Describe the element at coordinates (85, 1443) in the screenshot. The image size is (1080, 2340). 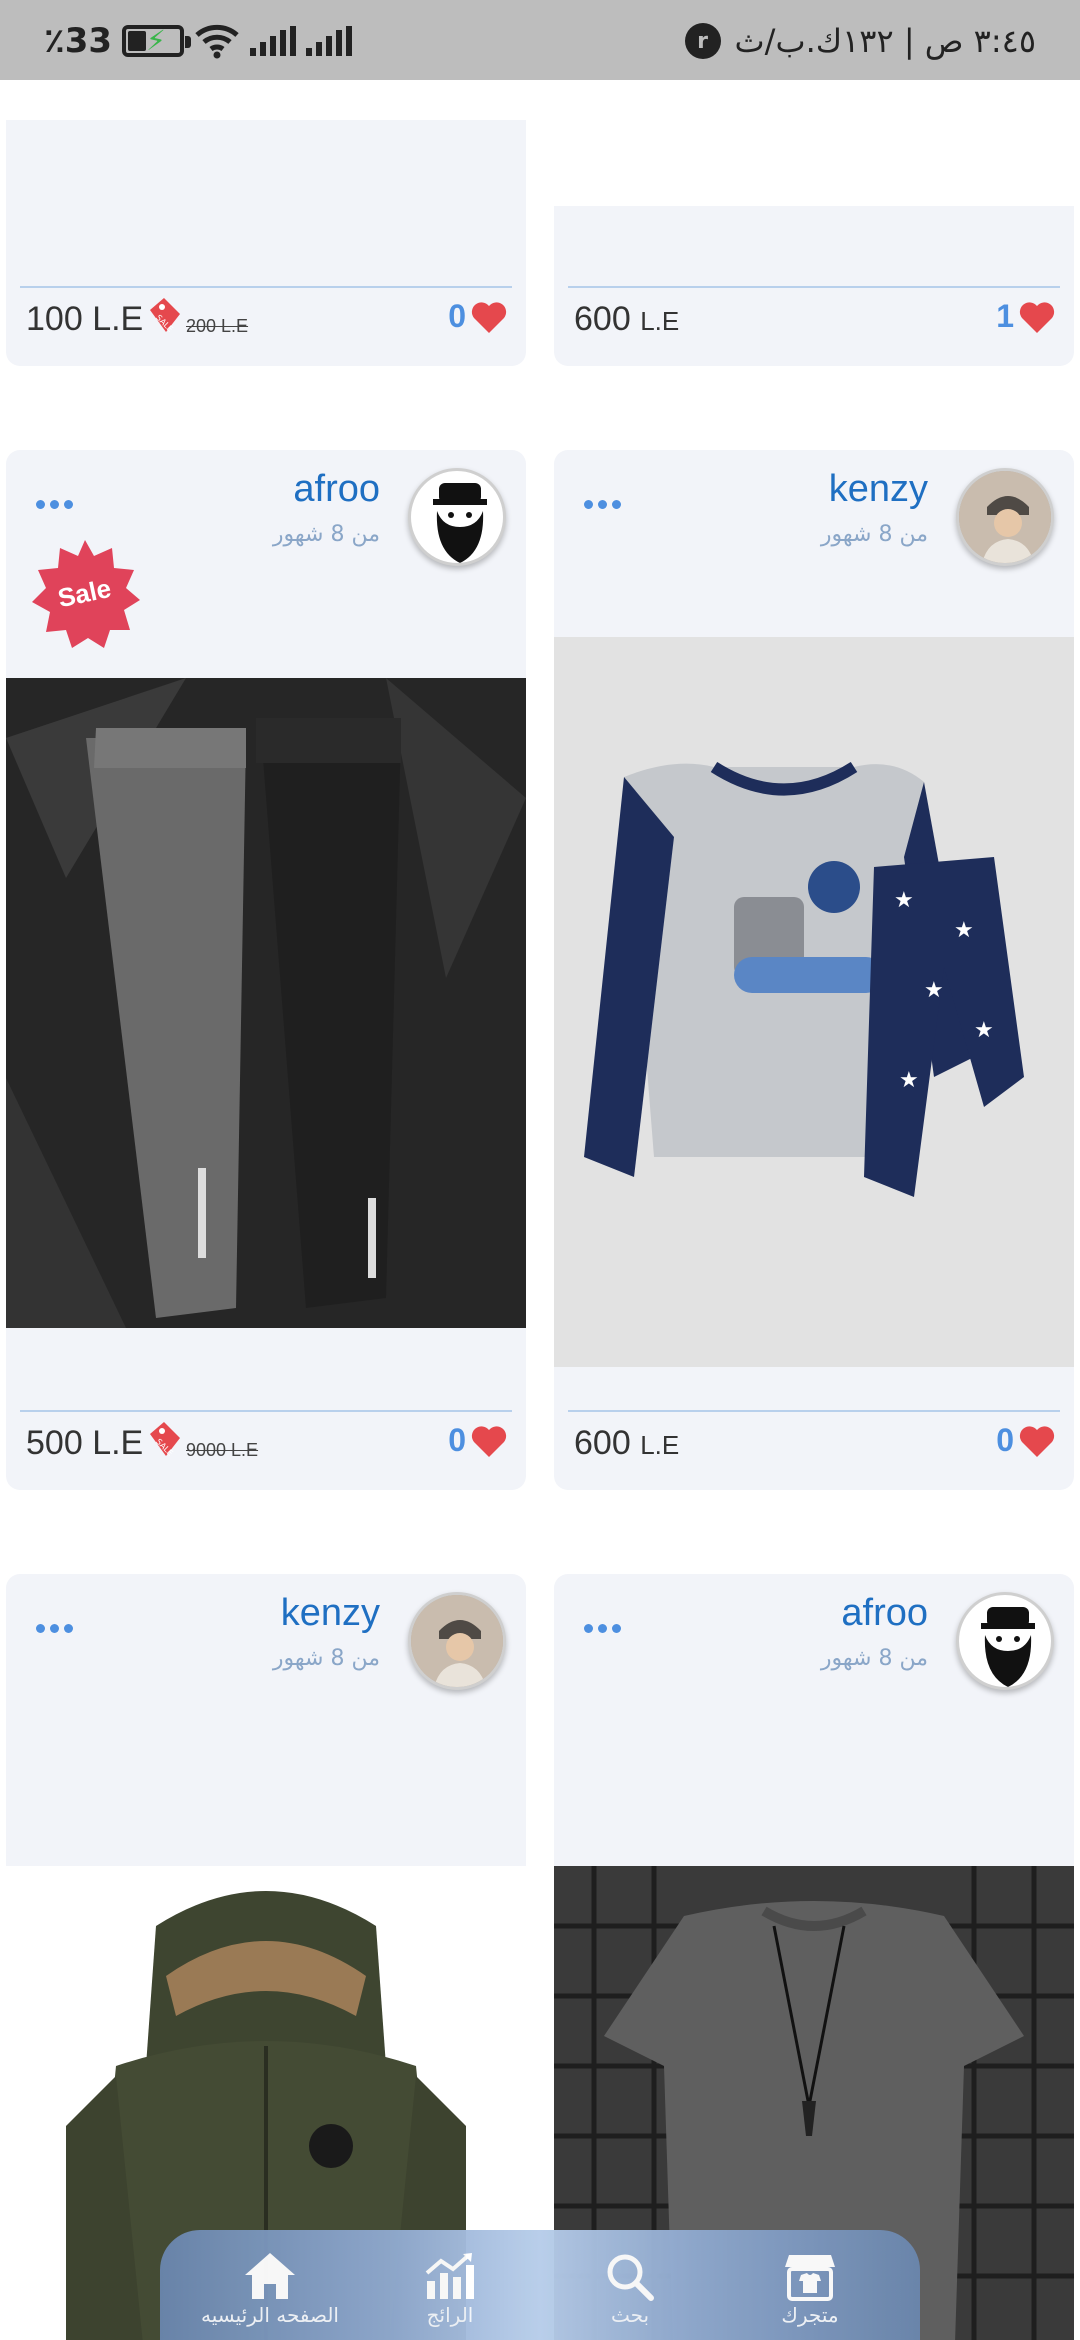
I see `price: 500 L.E` at that location.